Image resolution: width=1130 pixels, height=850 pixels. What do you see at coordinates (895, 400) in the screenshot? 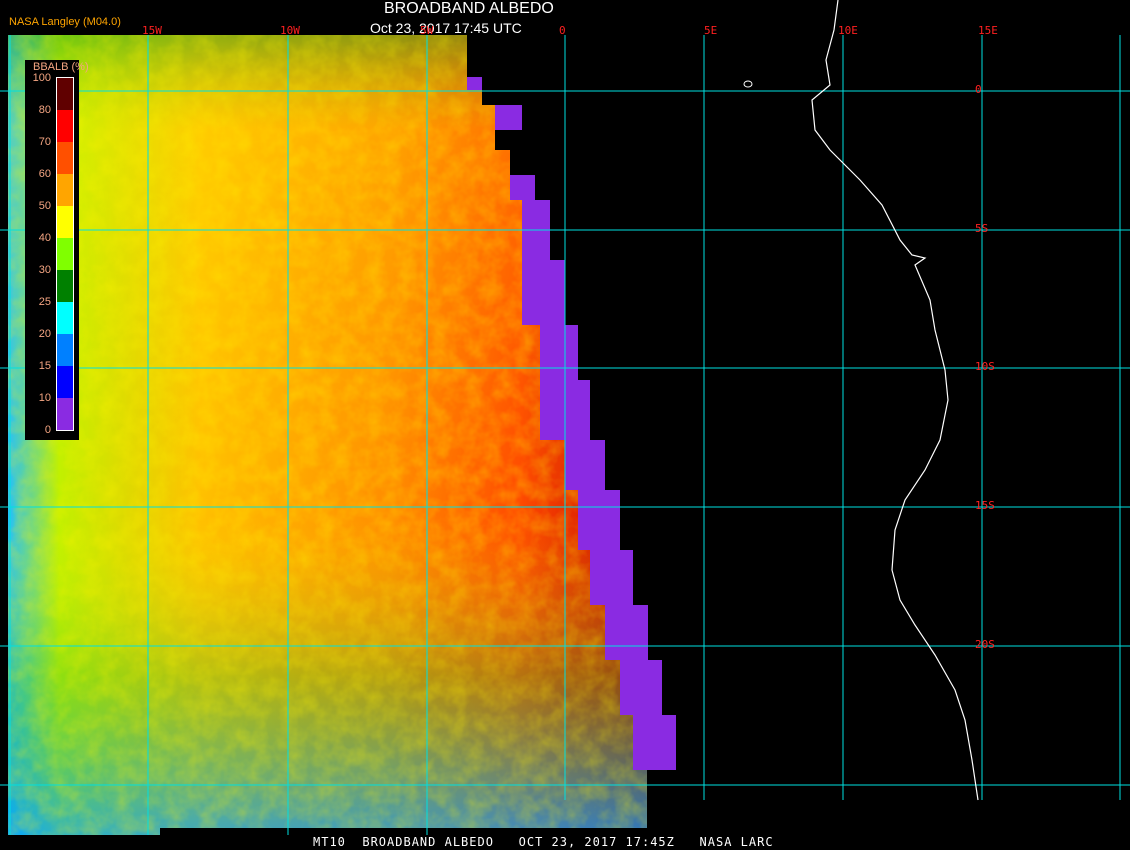
I see `coastline` at bounding box center [895, 400].